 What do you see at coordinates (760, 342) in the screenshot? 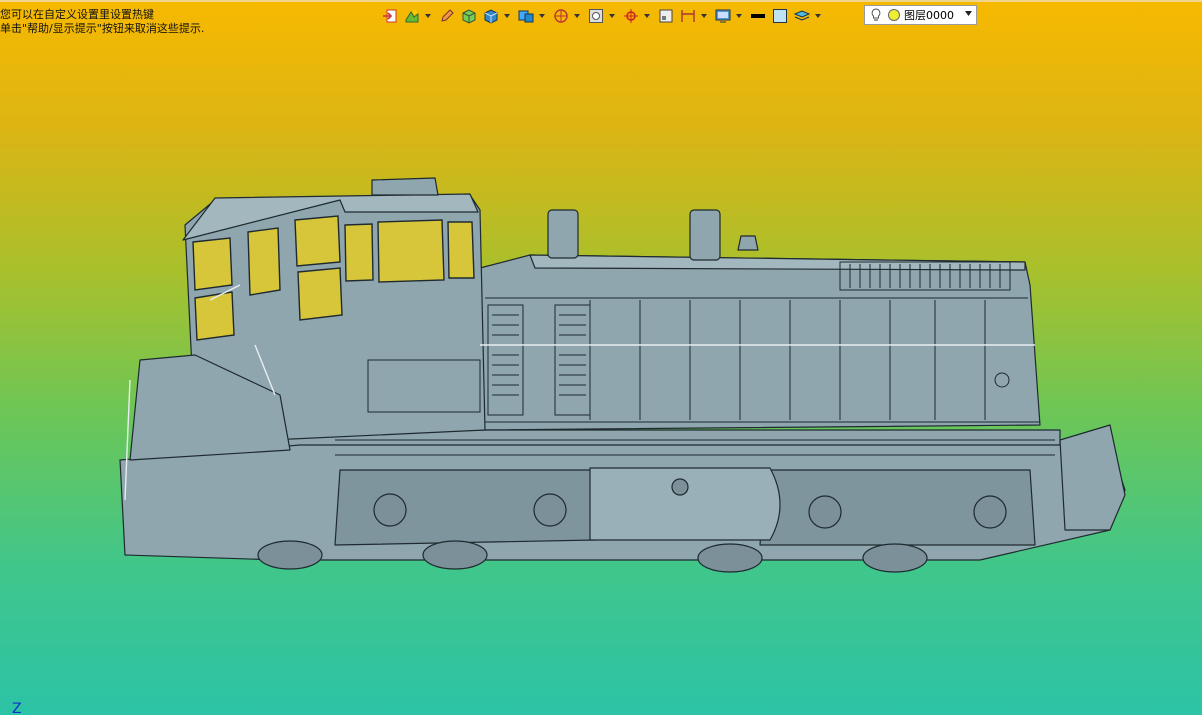
I see `long-hood` at bounding box center [760, 342].